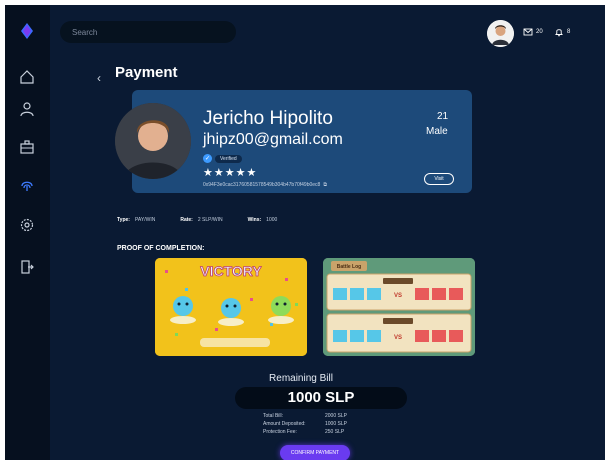 Image resolution: width=609 pixels, height=464 pixels. I want to click on profile-email: jhipz00@gmail.com, so click(273, 139).